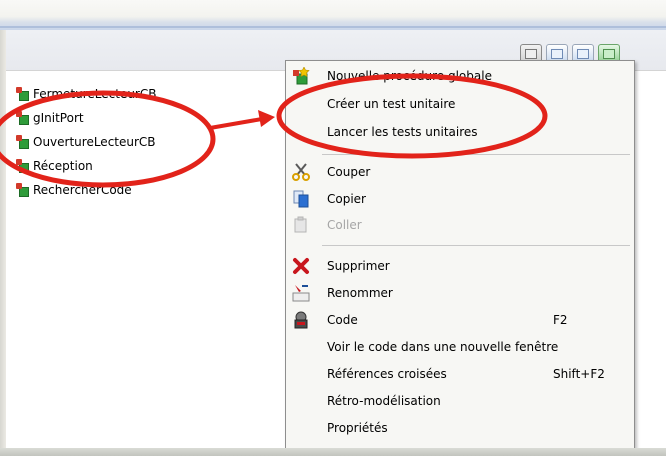  I want to click on menu-item-shortcut: F2, so click(560, 320).